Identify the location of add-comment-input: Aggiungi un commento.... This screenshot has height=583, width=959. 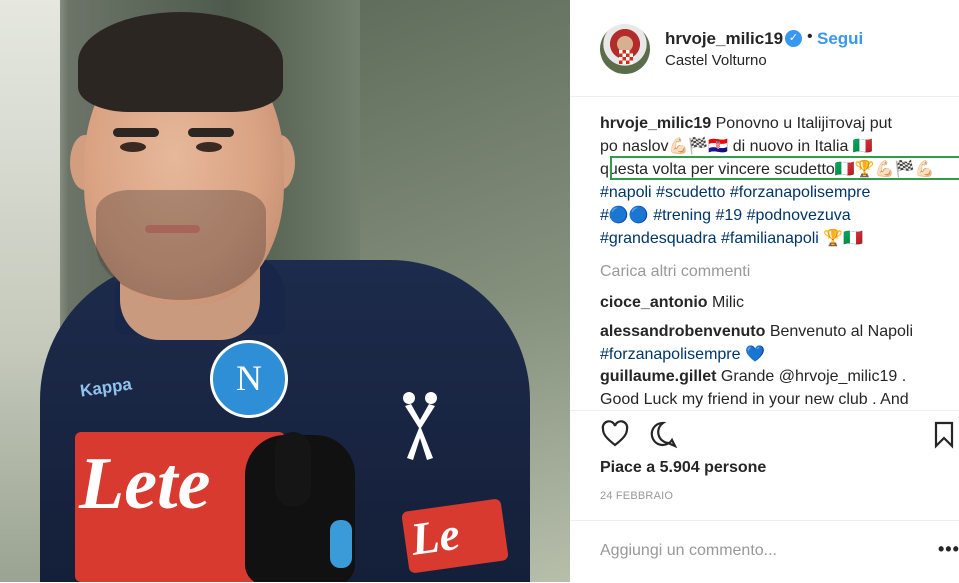
(688, 551).